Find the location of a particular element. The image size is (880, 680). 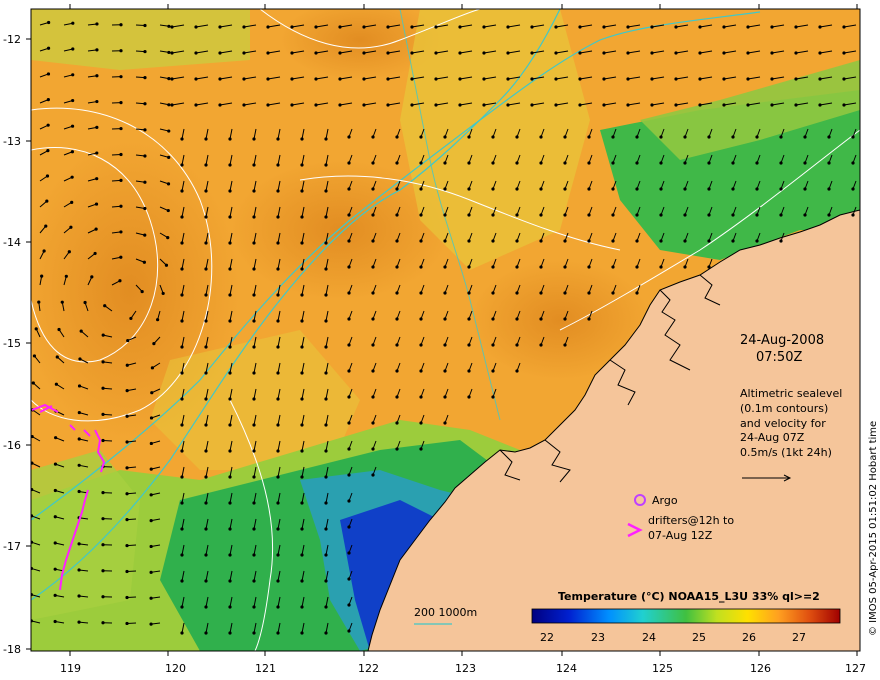

colorbar-tick: 24 is located at coordinates (649, 637).